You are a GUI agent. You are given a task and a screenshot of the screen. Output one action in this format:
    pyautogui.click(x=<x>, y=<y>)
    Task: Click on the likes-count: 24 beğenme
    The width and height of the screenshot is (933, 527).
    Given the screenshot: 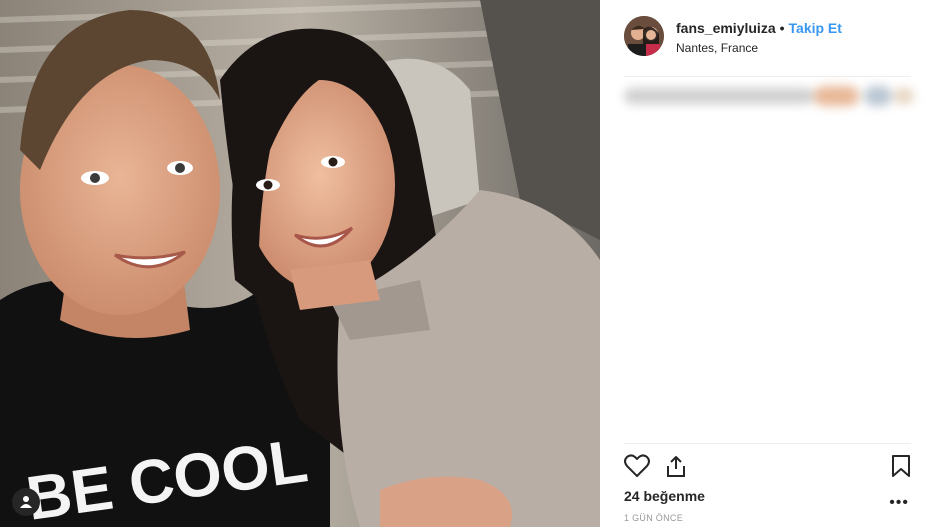 What is the action you would take?
    pyautogui.click(x=664, y=496)
    